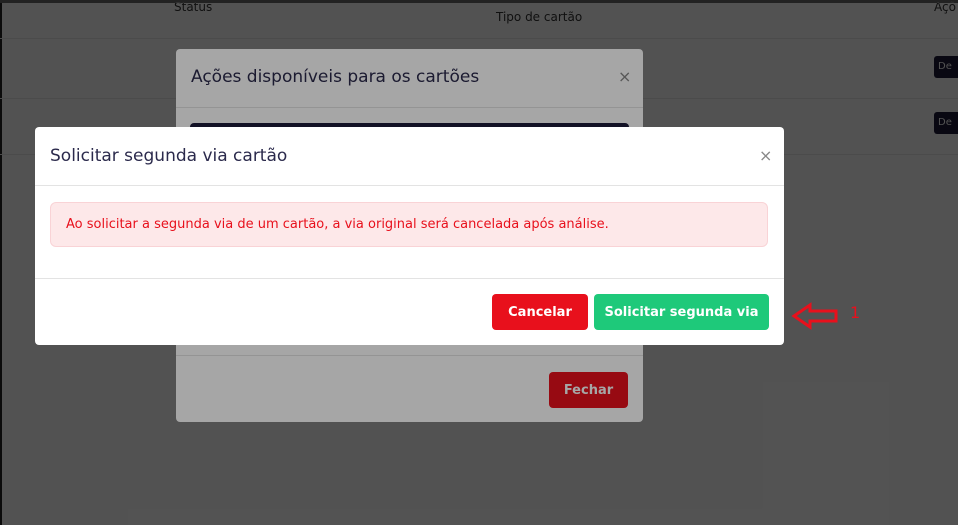  I want to click on modal-header: Solicitar segunda via cartão ×, so click(409, 156).